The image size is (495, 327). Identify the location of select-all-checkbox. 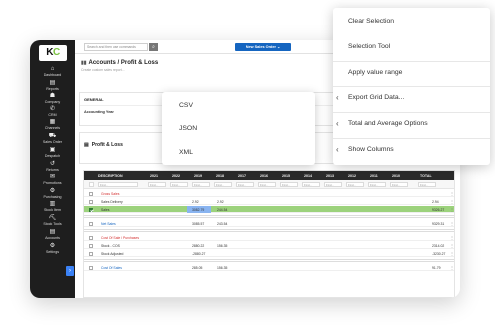
(91, 184).